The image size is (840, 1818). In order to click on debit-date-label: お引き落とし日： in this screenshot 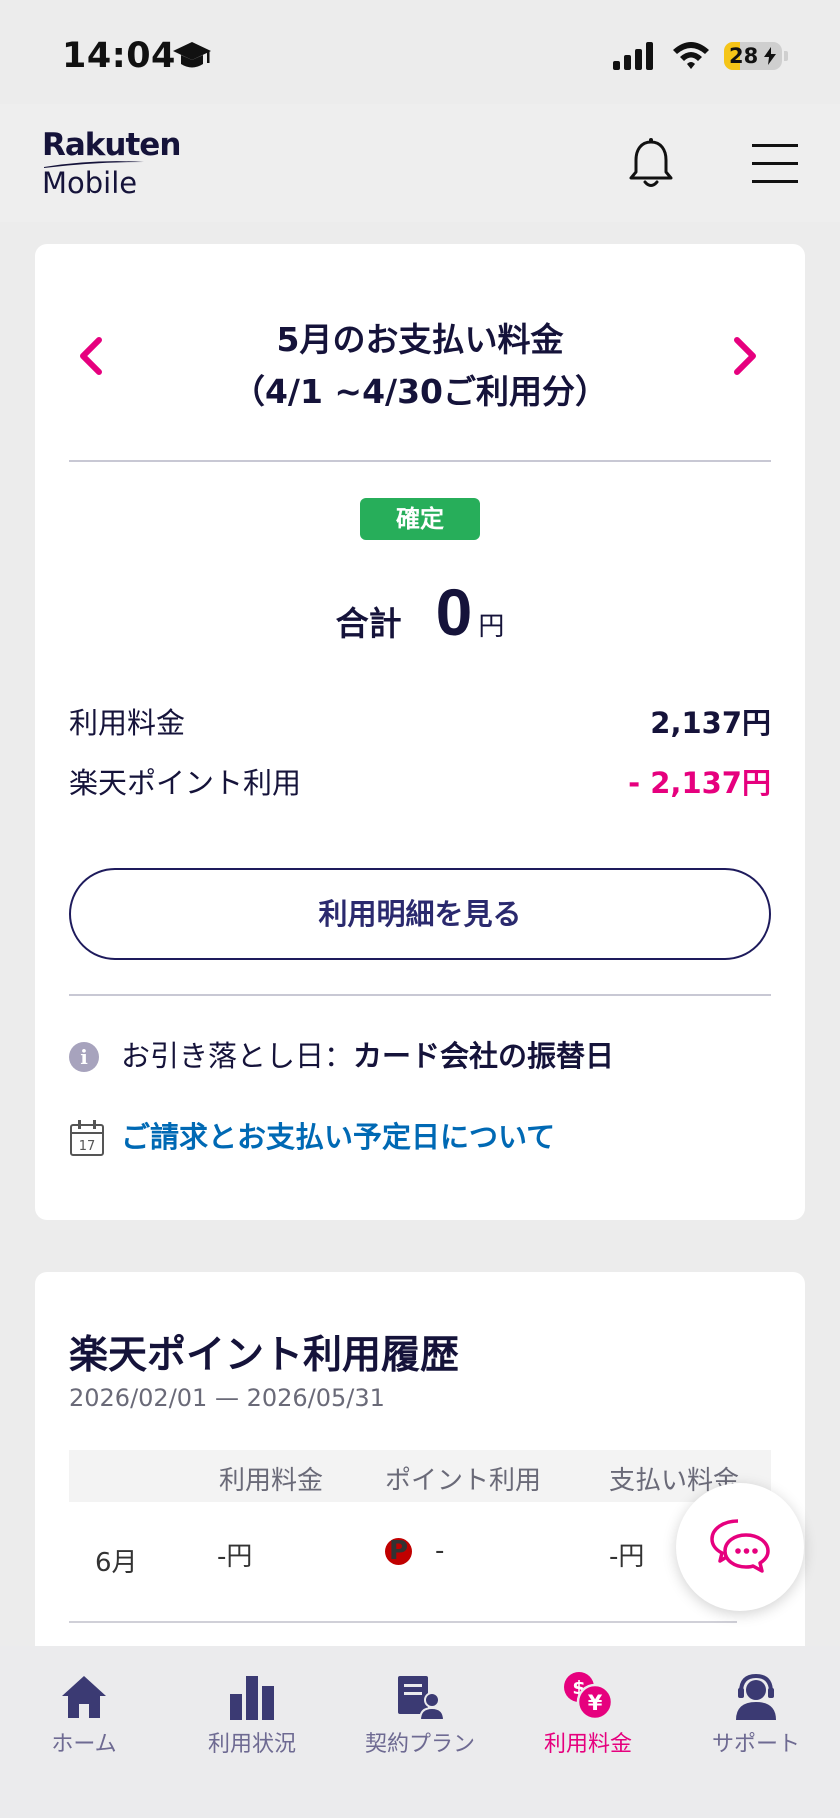, I will do `click(237, 1056)`.